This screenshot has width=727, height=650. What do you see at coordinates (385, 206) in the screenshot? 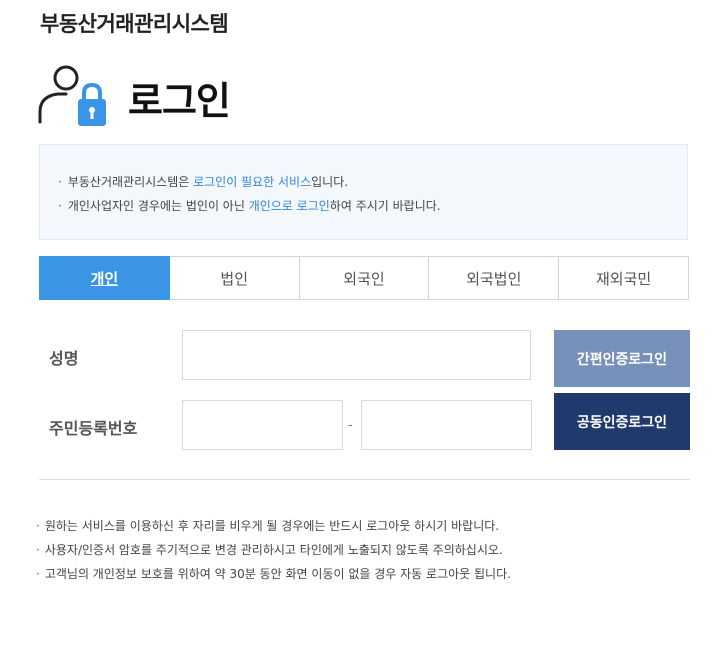
I see `info-text: 하여 주시기 바랍니다.` at bounding box center [385, 206].